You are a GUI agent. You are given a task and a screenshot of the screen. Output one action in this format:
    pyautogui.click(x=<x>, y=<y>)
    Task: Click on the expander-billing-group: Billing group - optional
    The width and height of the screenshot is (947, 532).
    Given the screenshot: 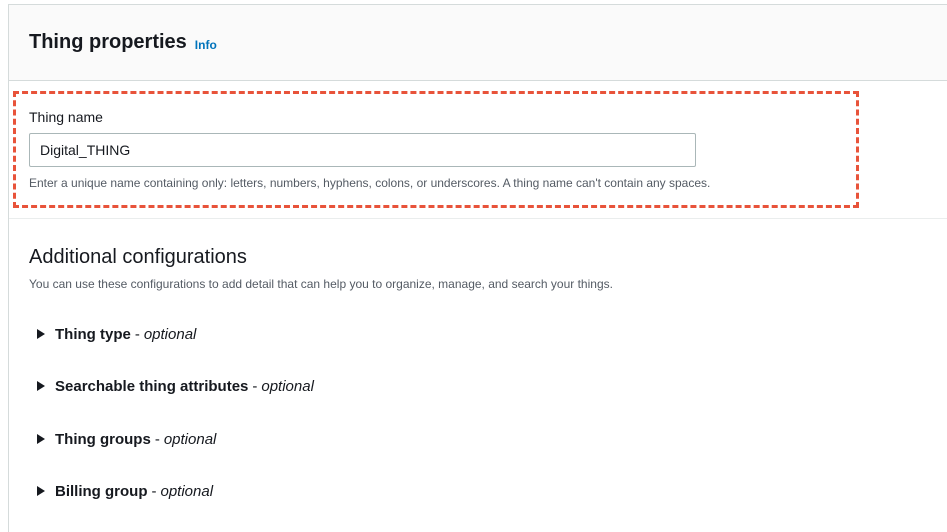 What is the action you would take?
    pyautogui.click(x=125, y=491)
    